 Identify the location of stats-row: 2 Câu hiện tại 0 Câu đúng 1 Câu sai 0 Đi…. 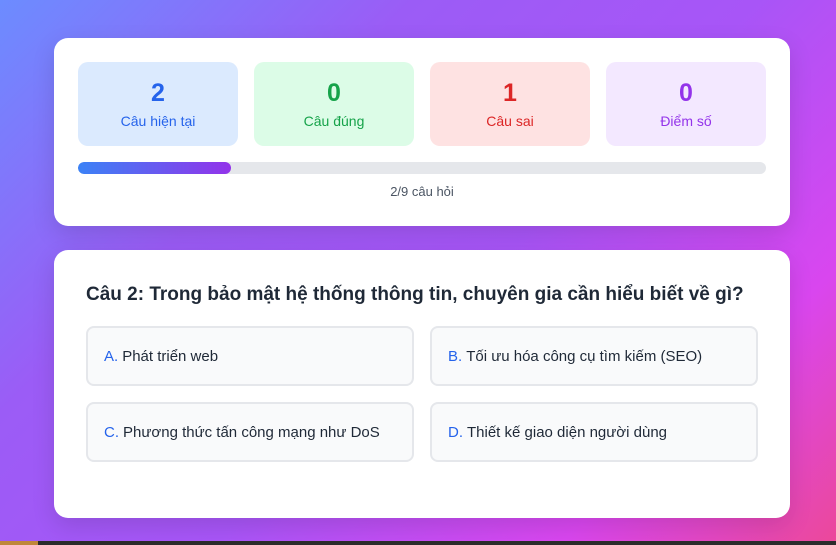
(422, 104).